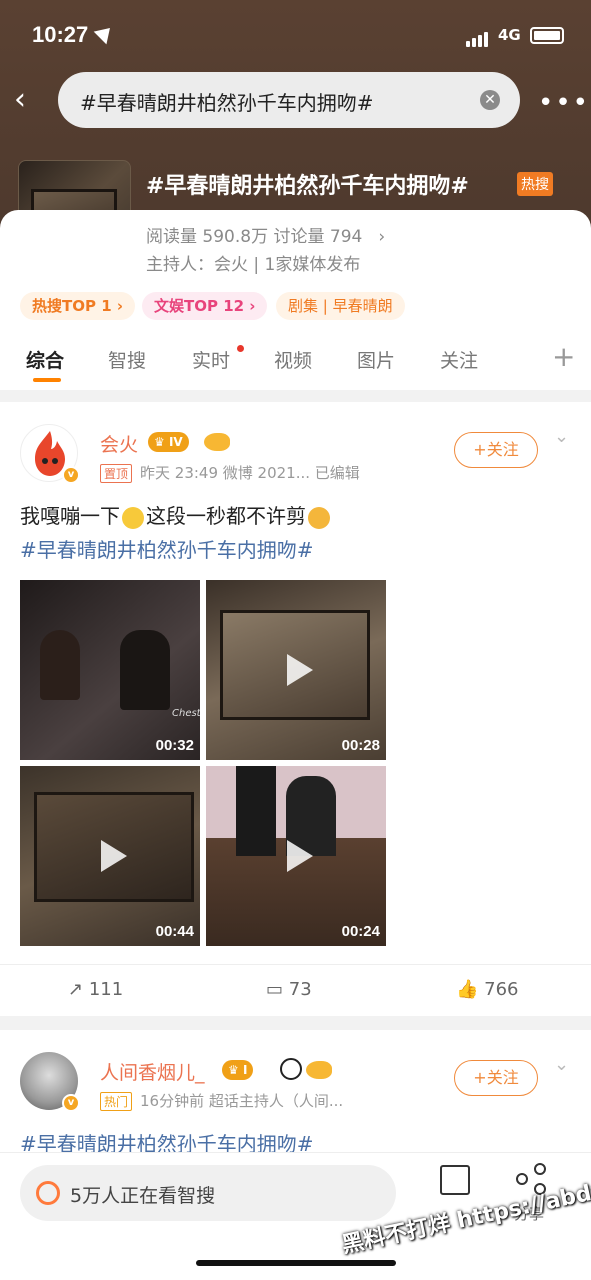  What do you see at coordinates (45, 359) in the screenshot?
I see `tab-comprehensive: 综合` at bounding box center [45, 359].